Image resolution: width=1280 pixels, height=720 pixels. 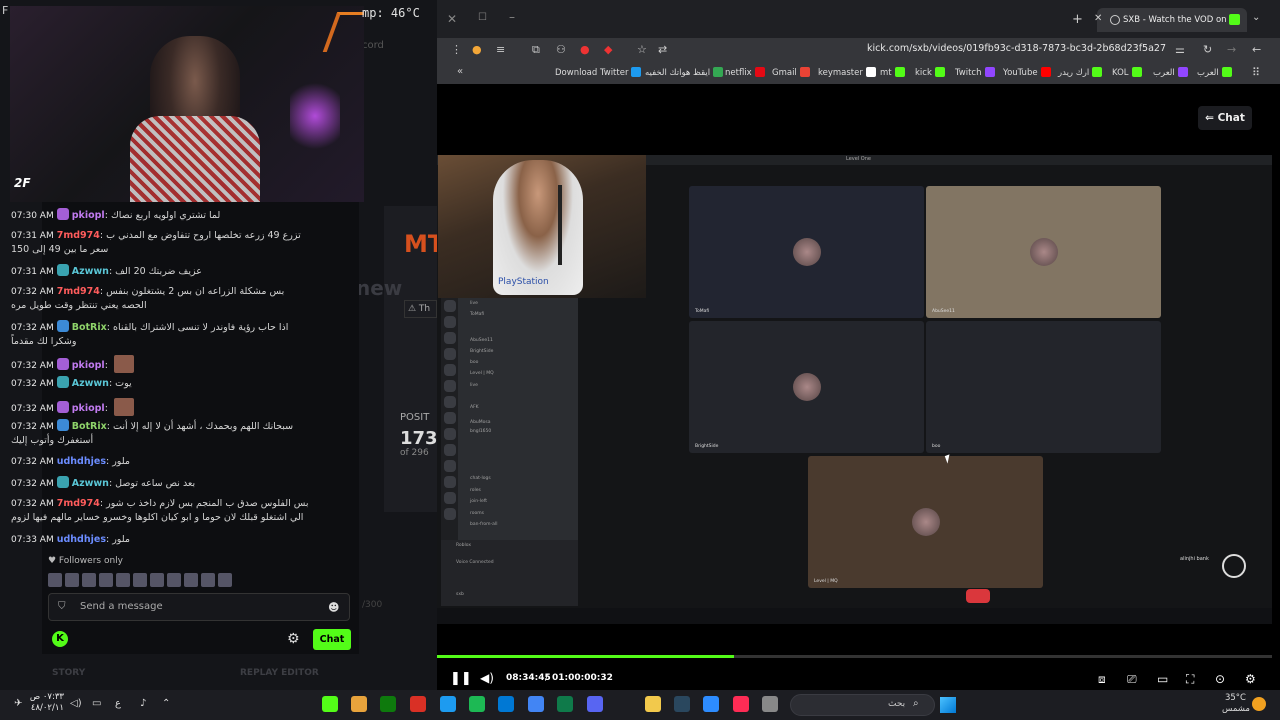 What do you see at coordinates (96, 703) in the screenshot?
I see `network-icon: ▭` at bounding box center [96, 703].